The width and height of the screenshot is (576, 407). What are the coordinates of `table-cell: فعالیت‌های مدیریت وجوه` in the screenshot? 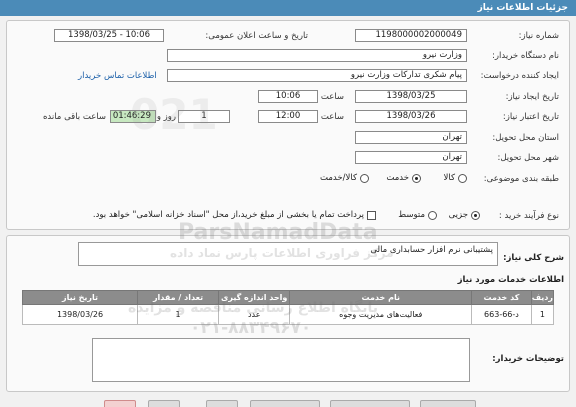 It's located at (381, 314).